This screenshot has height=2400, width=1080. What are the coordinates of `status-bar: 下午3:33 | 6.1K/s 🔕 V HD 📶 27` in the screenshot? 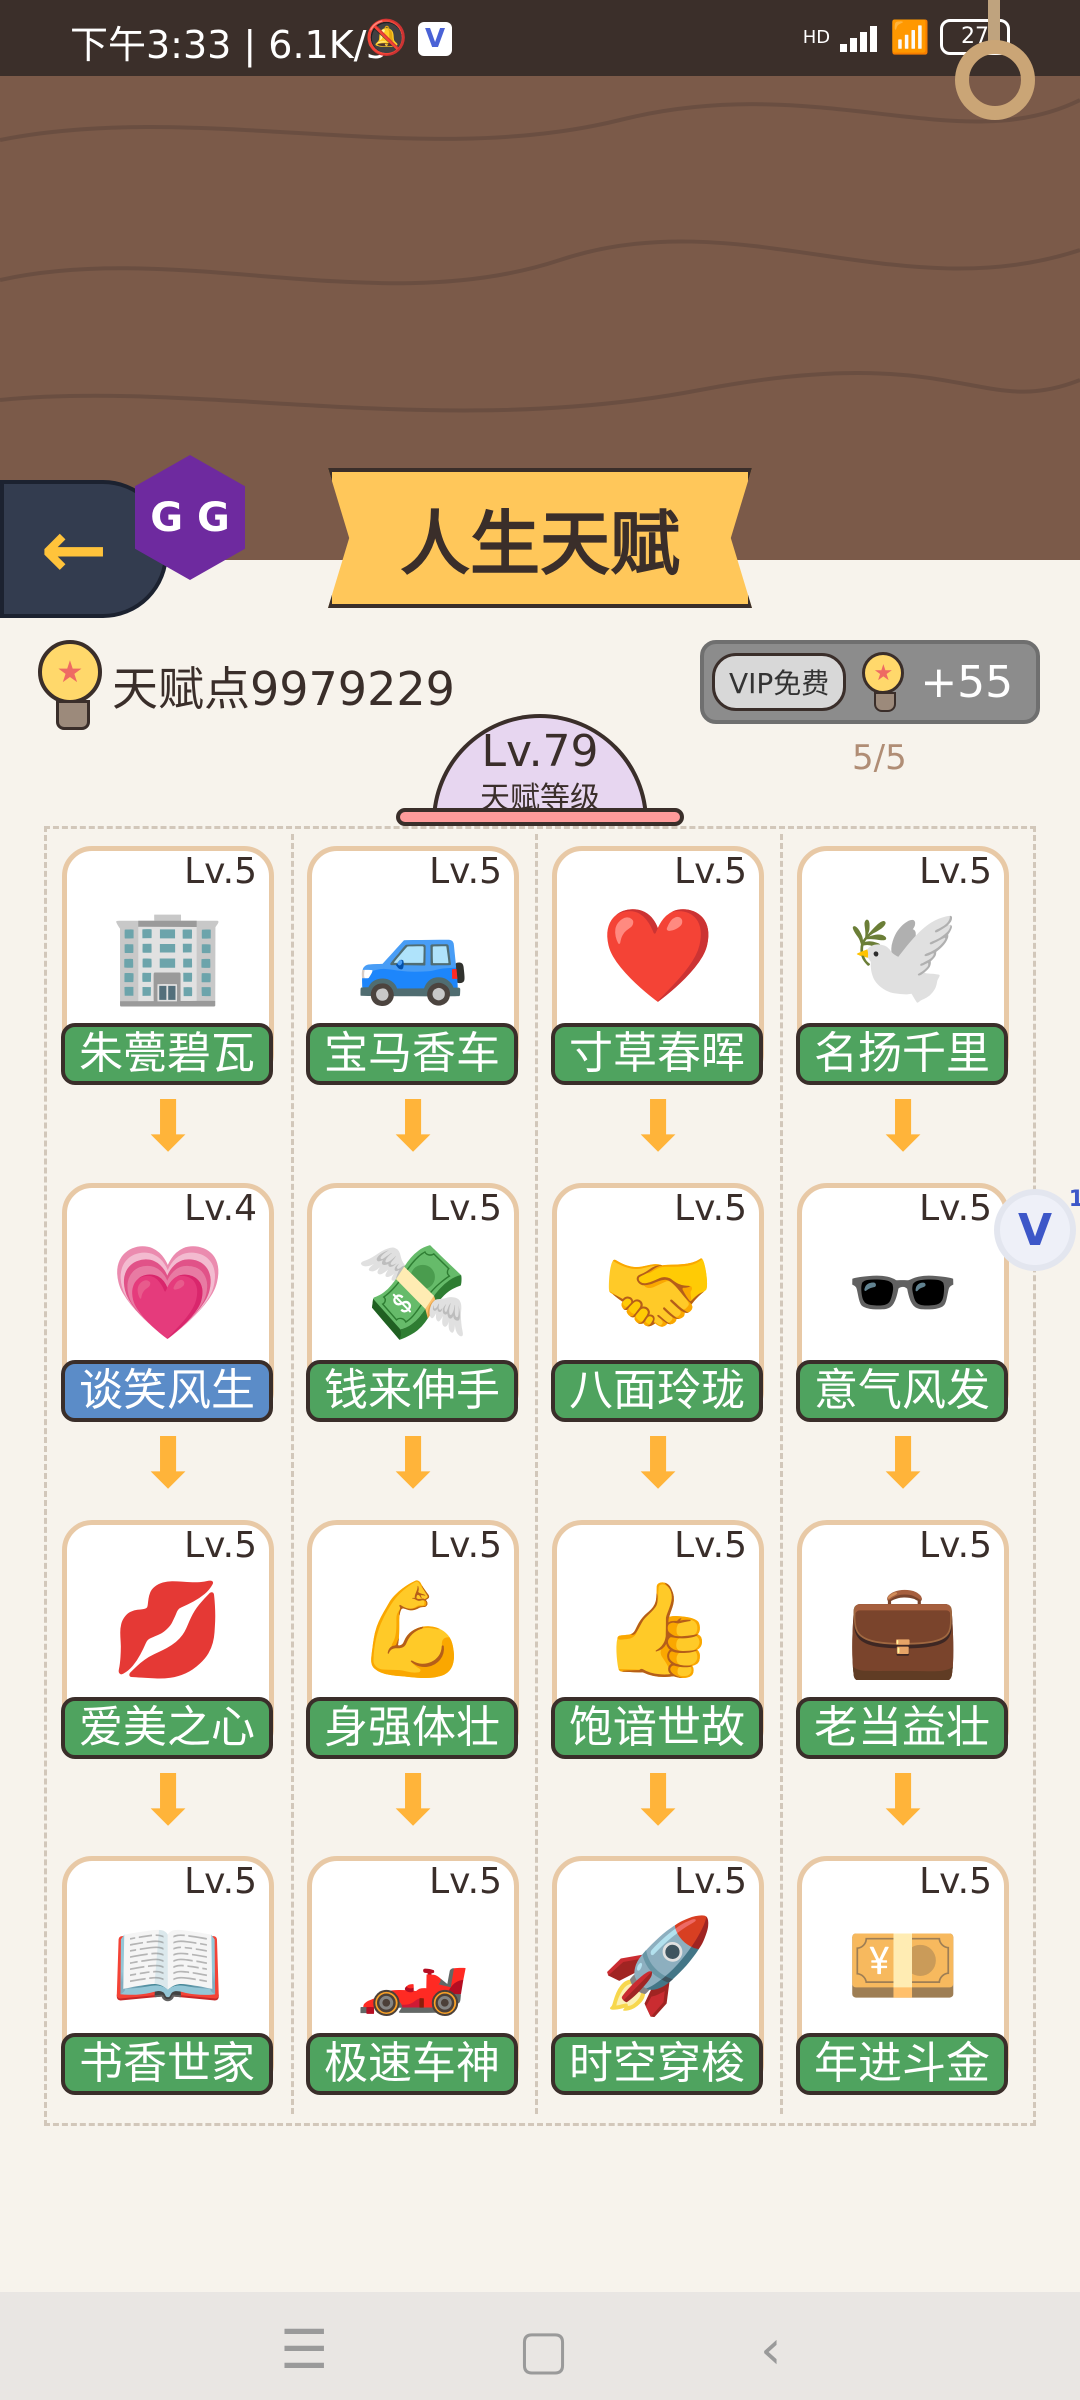 It's located at (540, 38).